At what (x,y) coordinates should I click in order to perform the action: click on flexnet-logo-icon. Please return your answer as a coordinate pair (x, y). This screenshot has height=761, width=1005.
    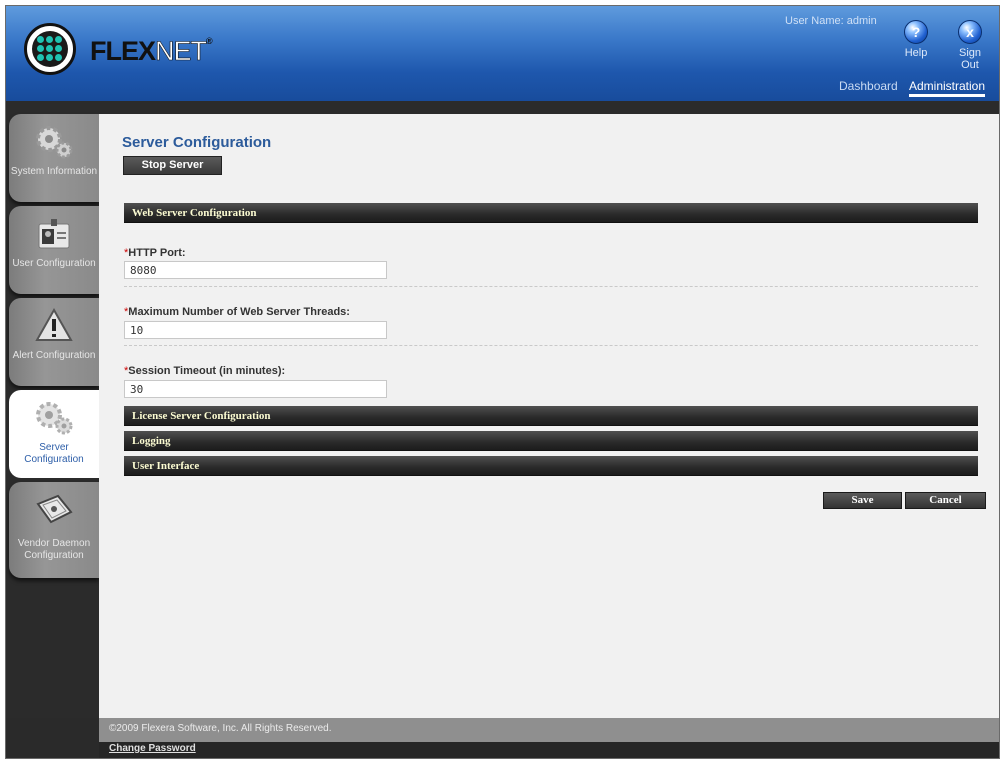
    Looking at the image, I should click on (50, 49).